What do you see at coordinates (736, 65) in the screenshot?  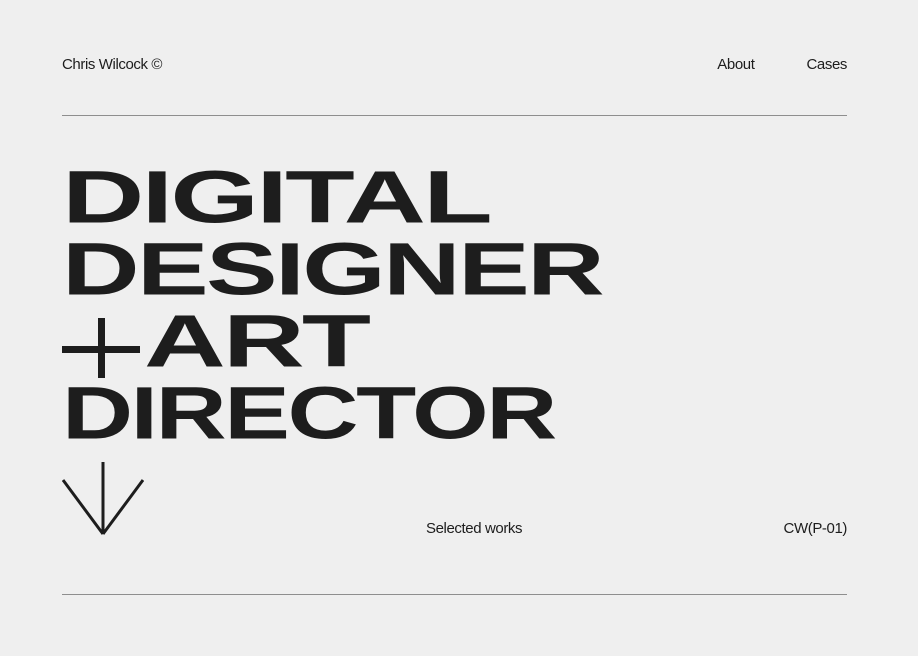 I see `nav-about-link: About` at bounding box center [736, 65].